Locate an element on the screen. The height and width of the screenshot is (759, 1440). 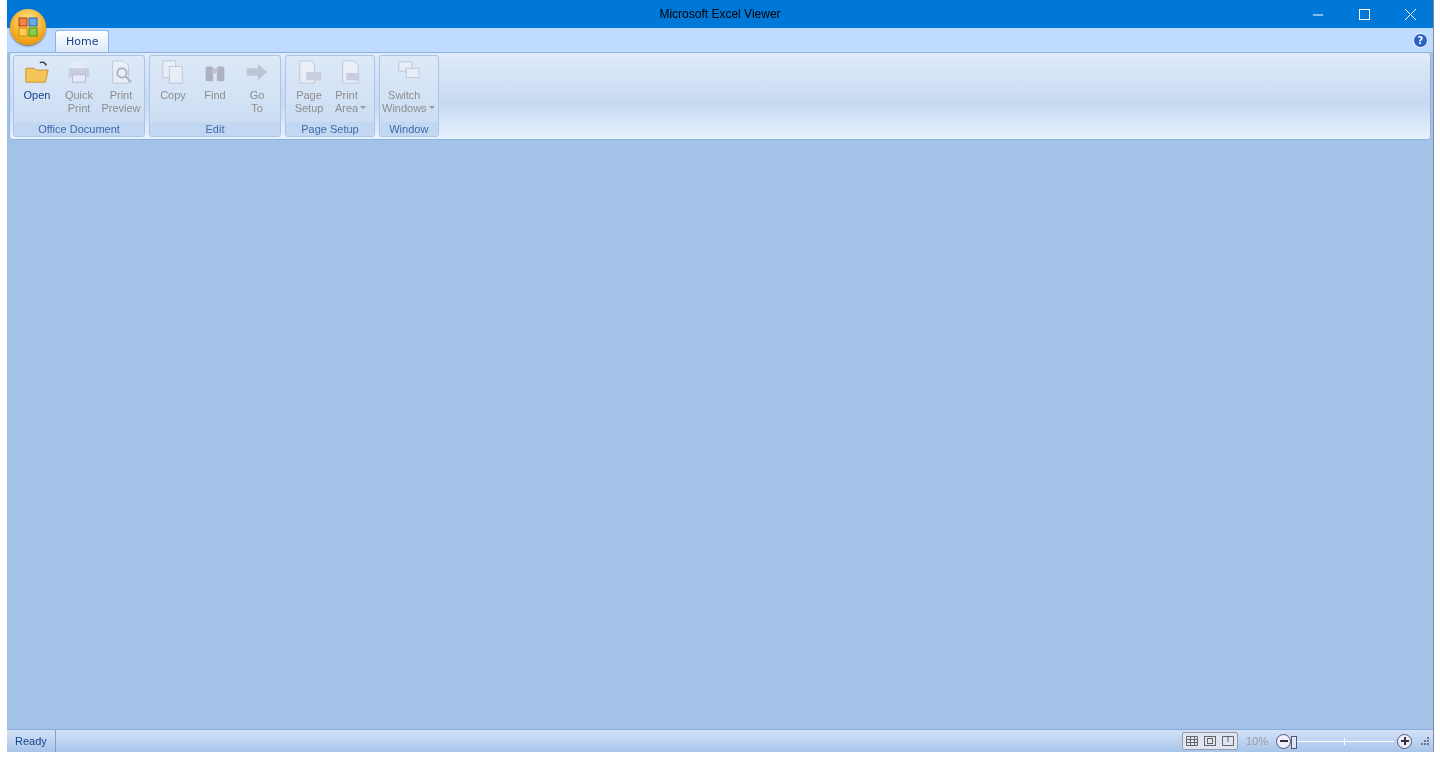
zoom-in-button is located at coordinates (1404, 741).